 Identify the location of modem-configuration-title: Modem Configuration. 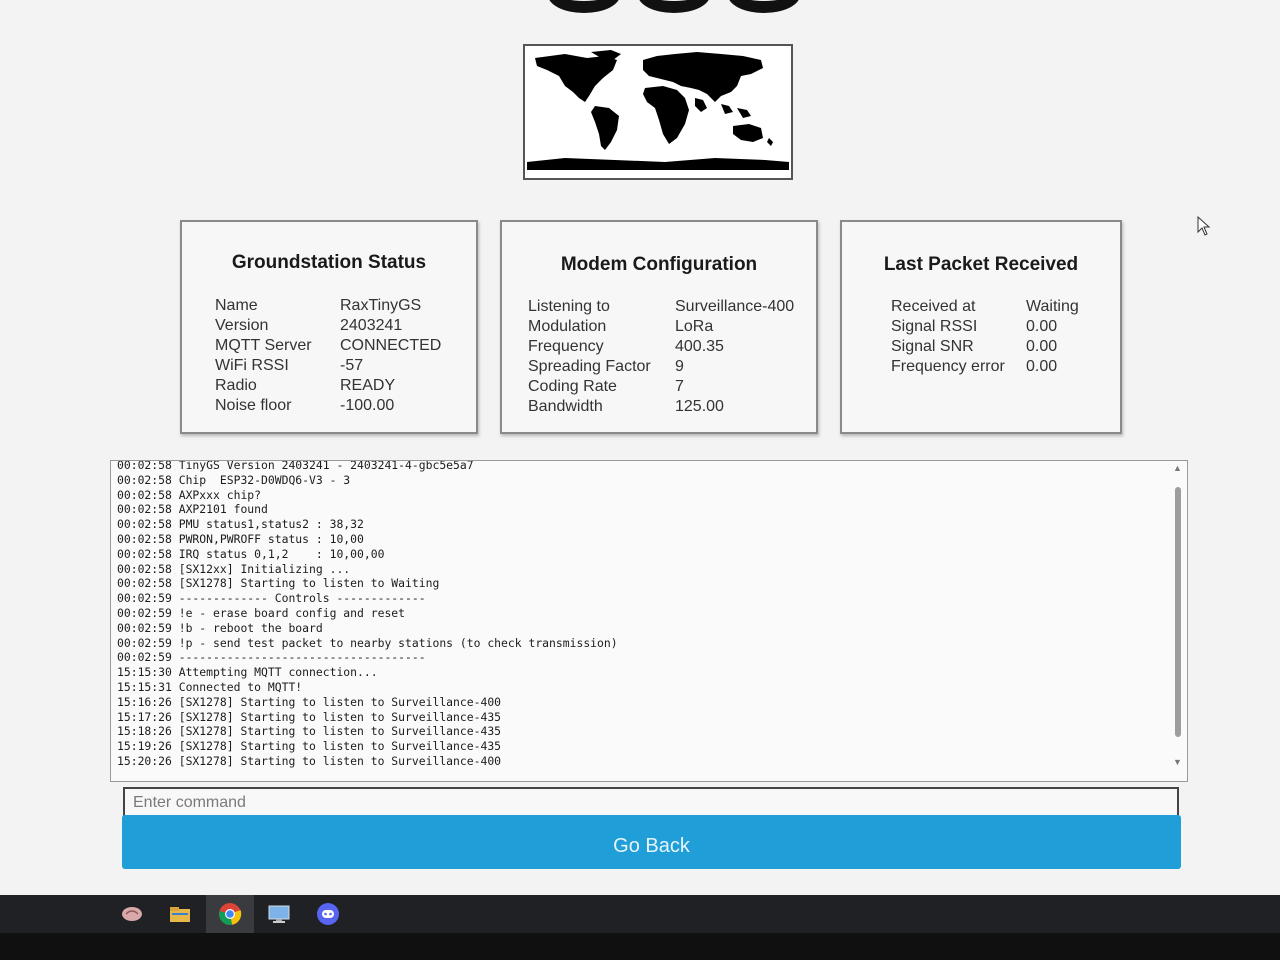
(659, 264).